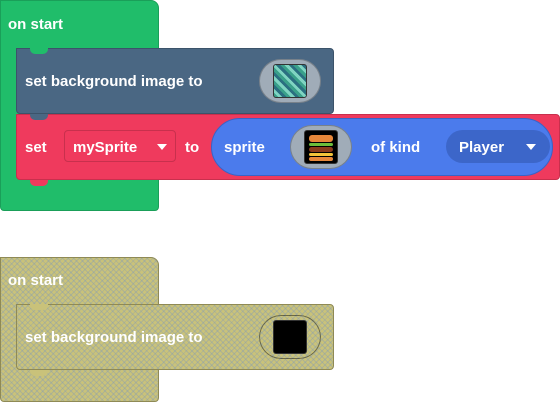 The image size is (560, 403). Describe the element at coordinates (244, 147) in the screenshot. I see `sprite-label: sprite` at that location.